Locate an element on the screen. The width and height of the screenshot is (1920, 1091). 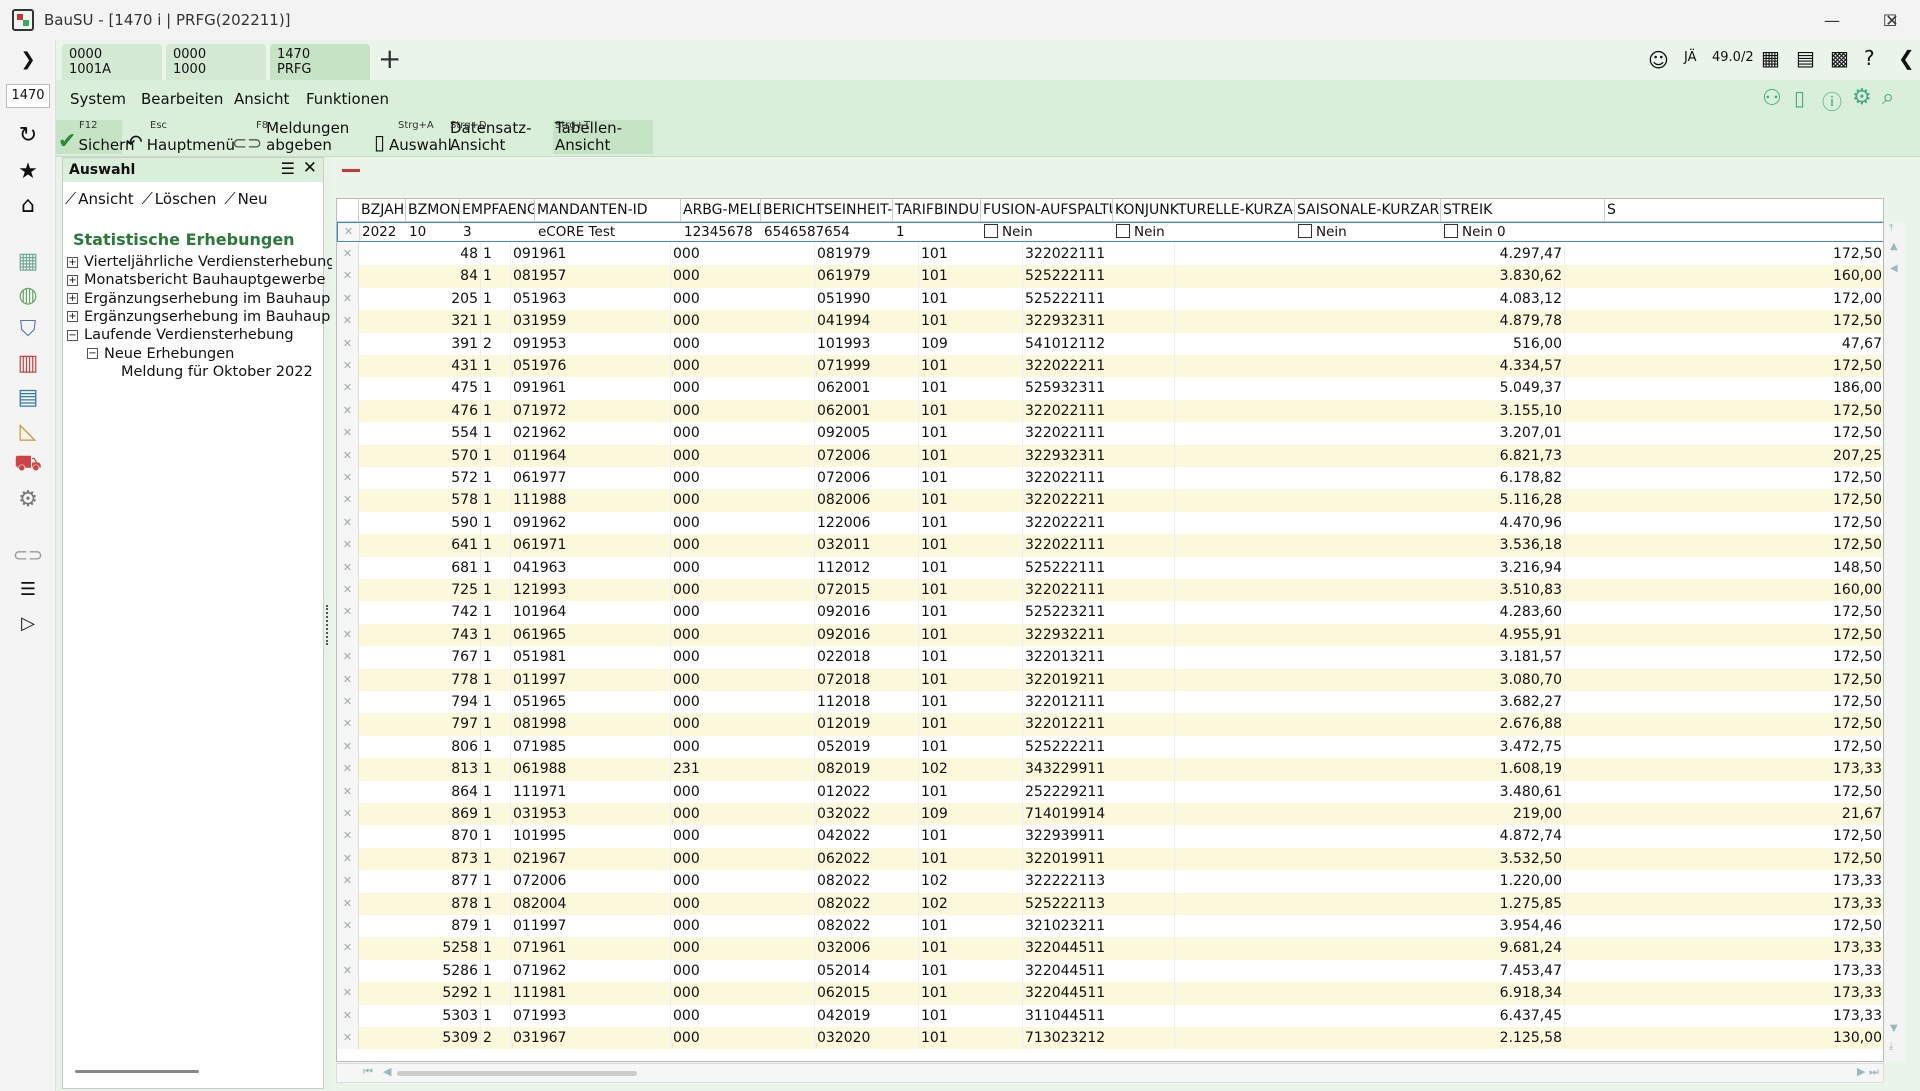
streik-checkbox is located at coordinates (1451, 231).